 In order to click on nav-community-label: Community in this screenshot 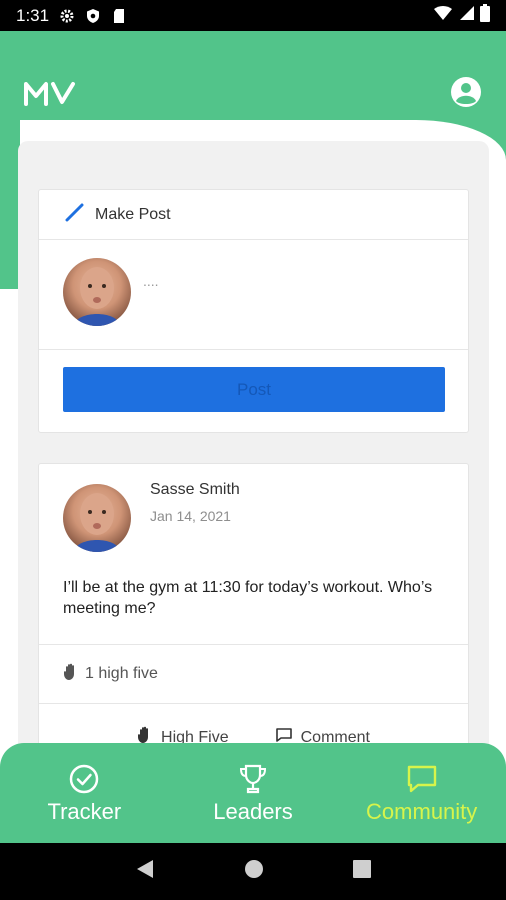, I will do `click(422, 811)`.